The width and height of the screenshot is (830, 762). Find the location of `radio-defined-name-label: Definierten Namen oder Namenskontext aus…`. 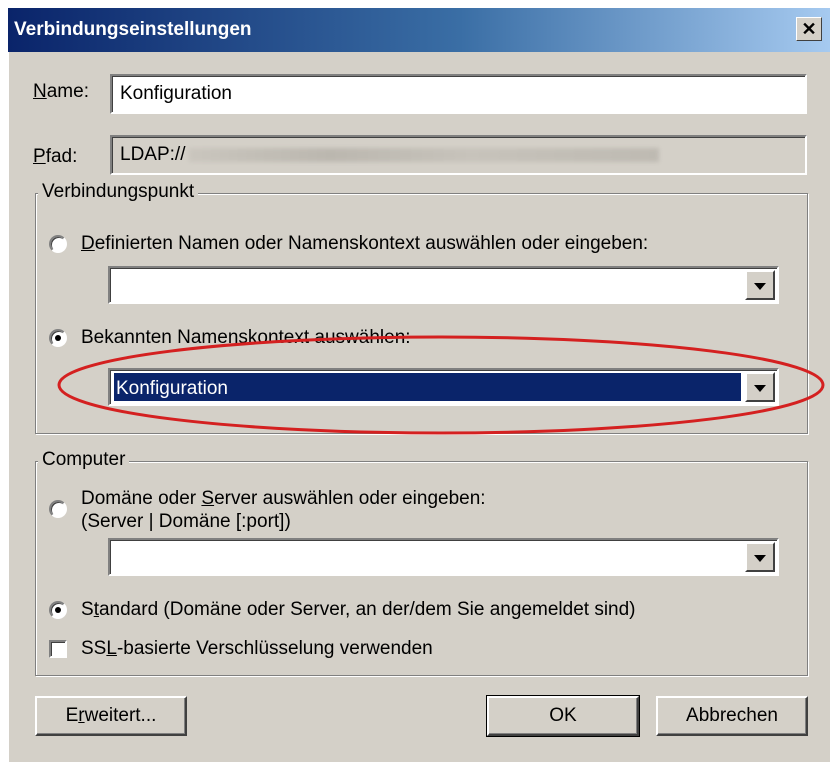

radio-defined-name-label: Definierten Namen oder Namenskontext aus… is located at coordinates (364, 244).